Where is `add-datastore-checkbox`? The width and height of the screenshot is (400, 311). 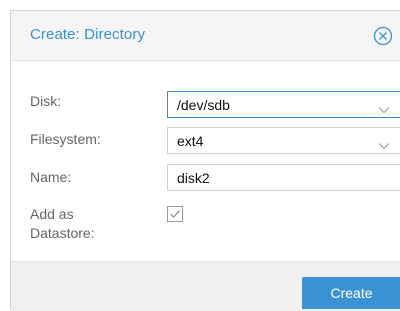 add-datastore-checkbox is located at coordinates (175, 214).